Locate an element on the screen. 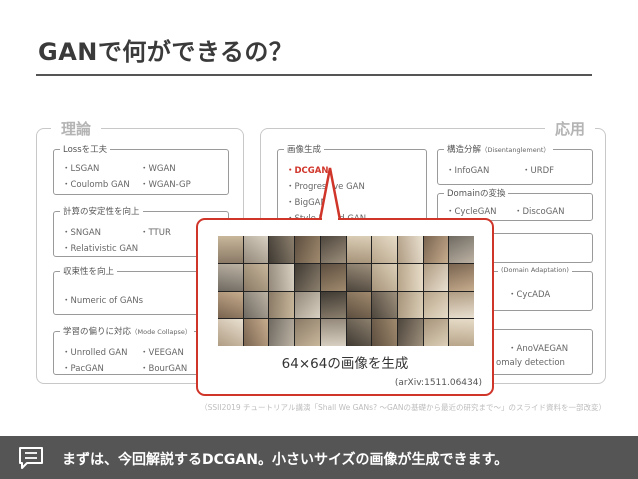  domain-adaptation-box-label: (Domain Adaptation) is located at coordinates (535, 270).